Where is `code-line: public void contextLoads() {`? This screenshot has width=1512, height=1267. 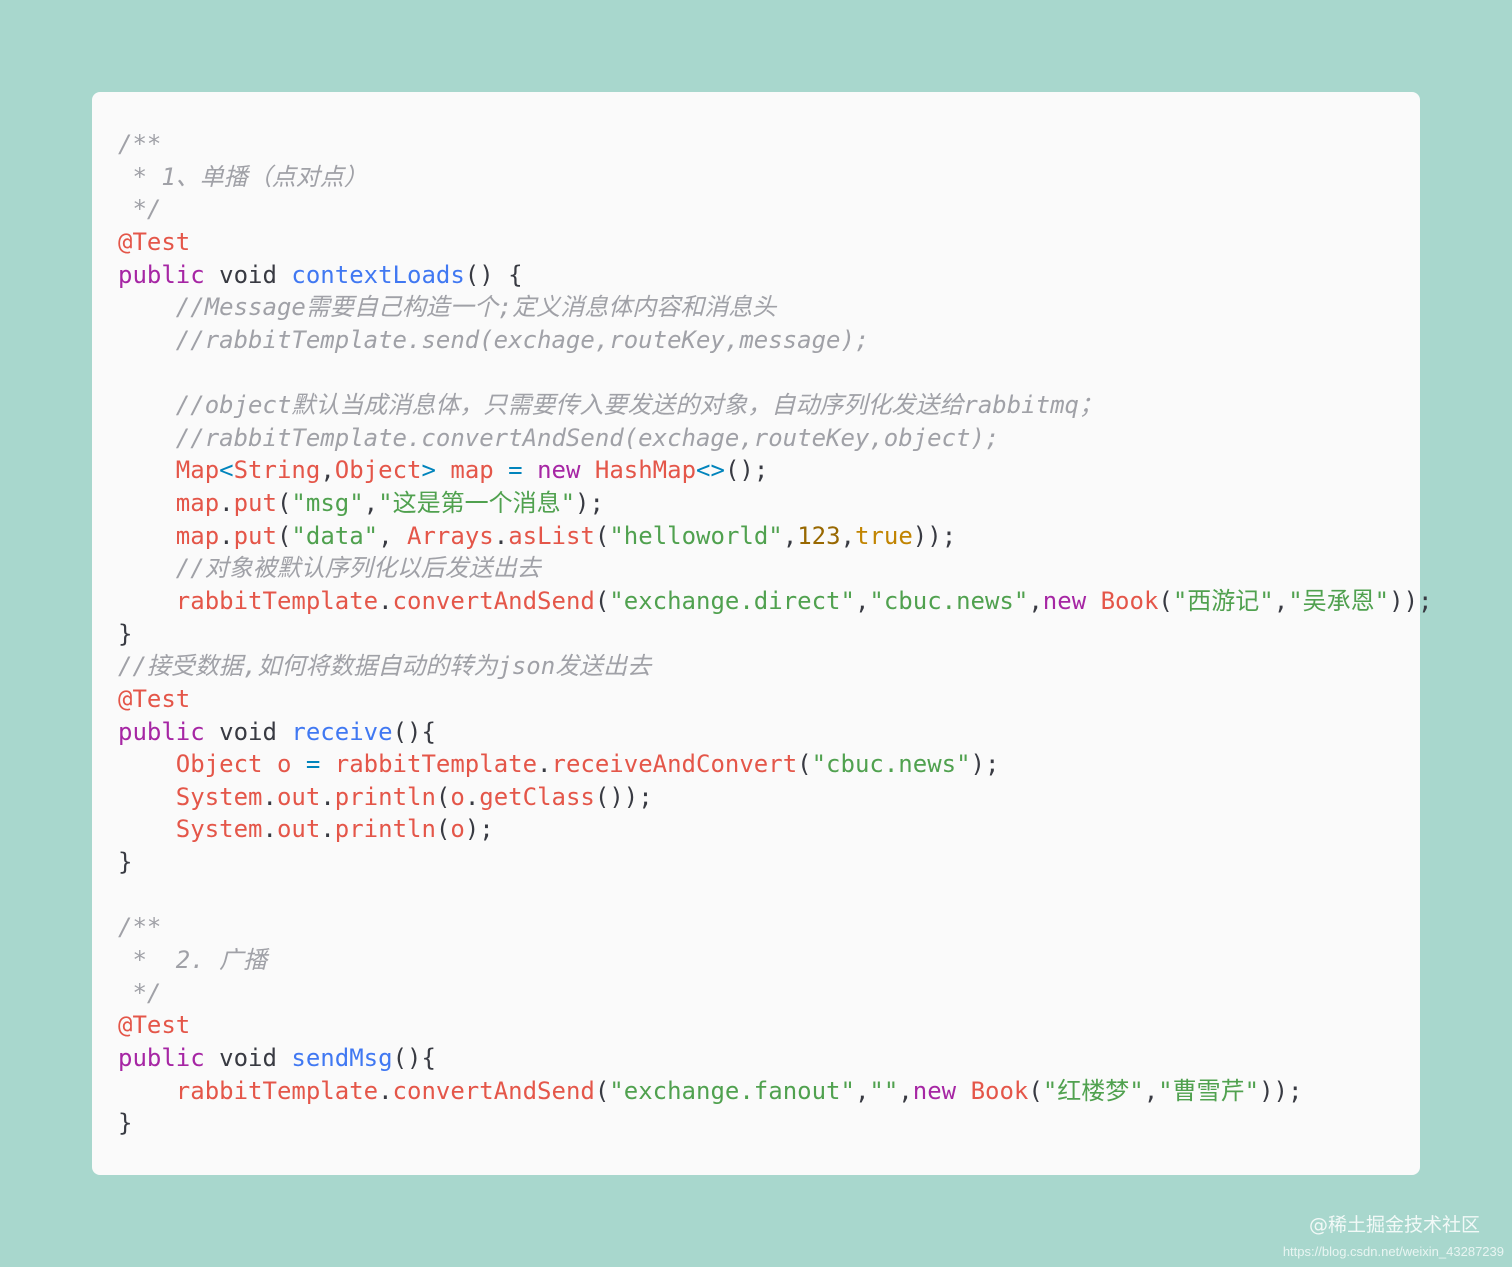 code-line: public void contextLoads() { is located at coordinates (775, 275).